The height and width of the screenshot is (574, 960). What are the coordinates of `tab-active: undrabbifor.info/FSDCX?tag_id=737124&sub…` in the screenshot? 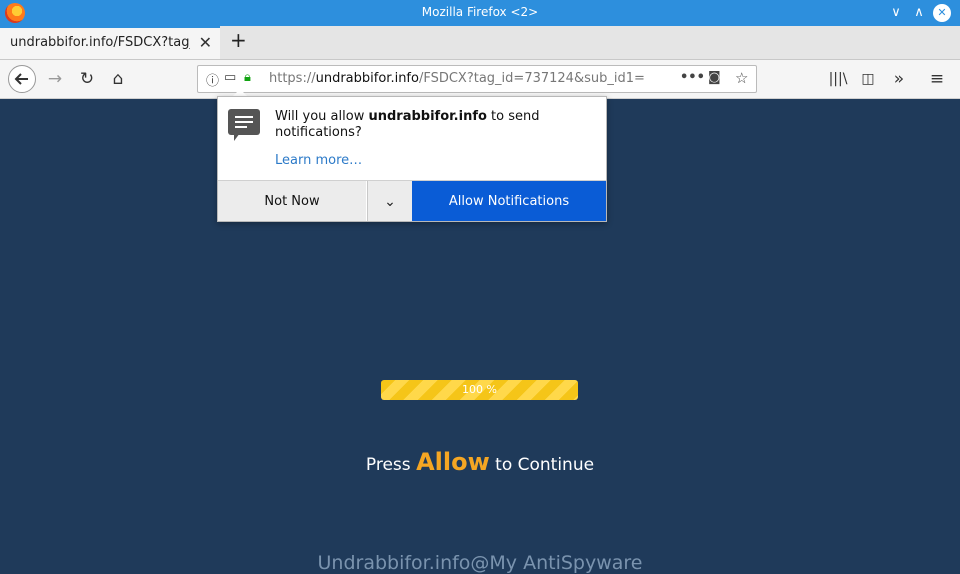 It's located at (110, 42).